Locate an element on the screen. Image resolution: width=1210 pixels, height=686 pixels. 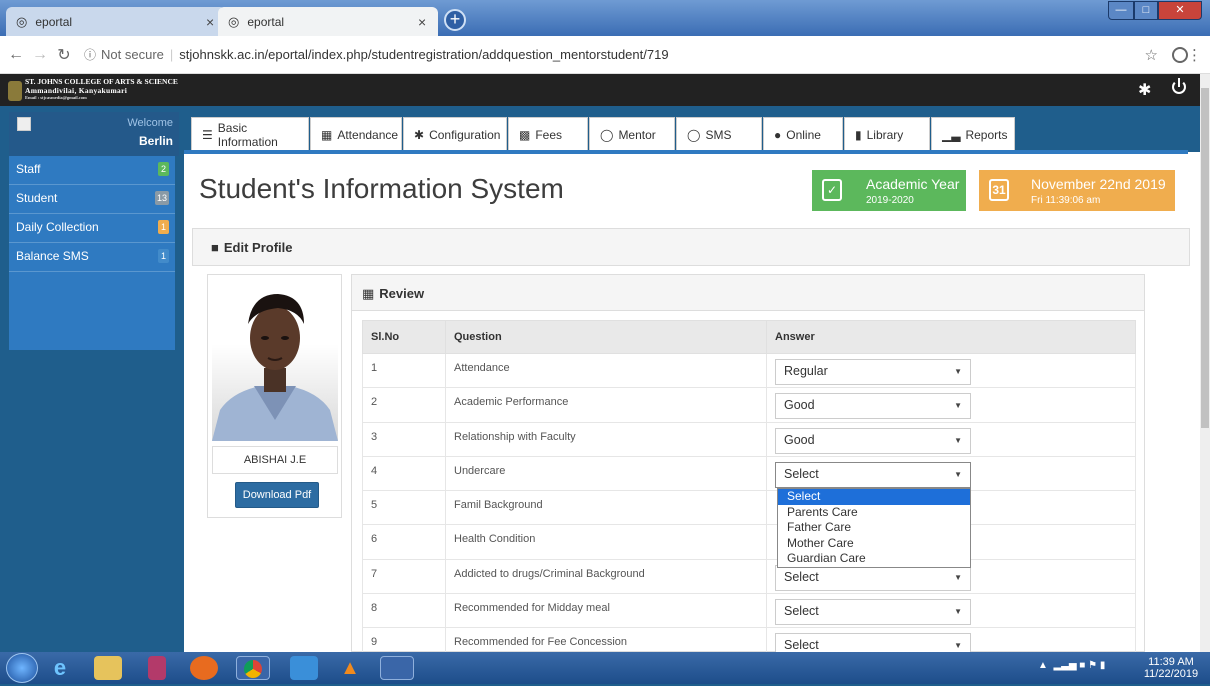
user-icon: ● is located at coordinates (778, 135).